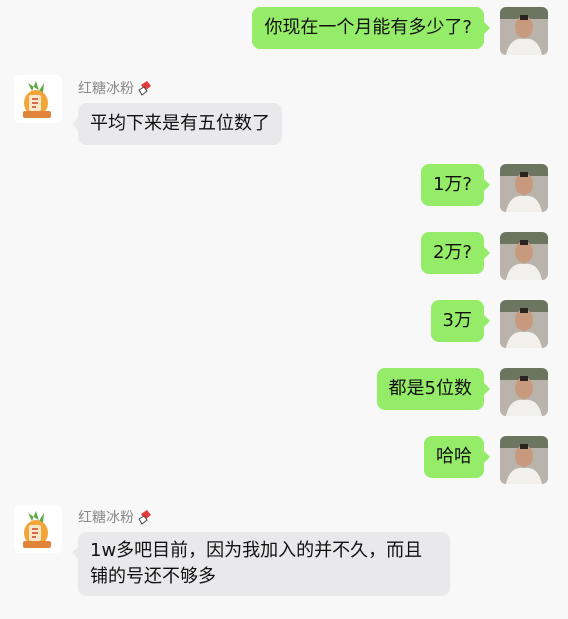  I want to click on message-bubble: 你现在一个月能有多少了?, so click(371, 28).